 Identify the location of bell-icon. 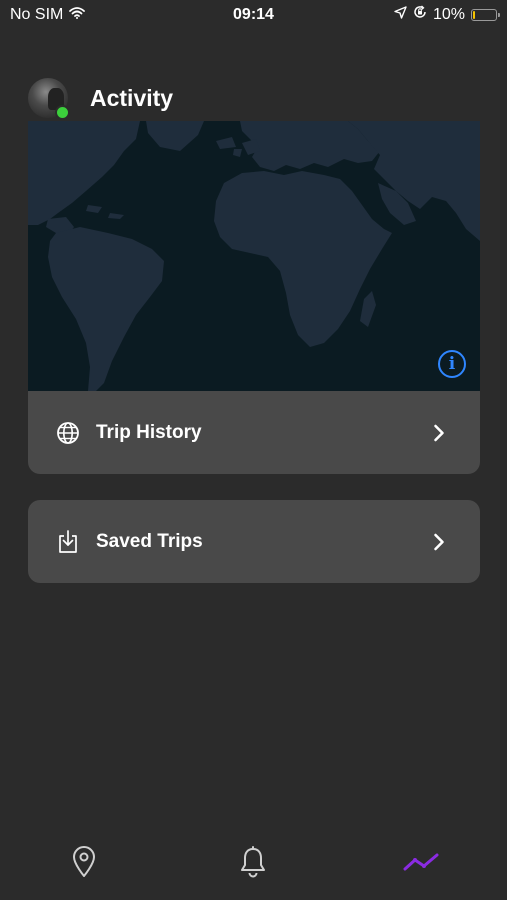
(253, 864).